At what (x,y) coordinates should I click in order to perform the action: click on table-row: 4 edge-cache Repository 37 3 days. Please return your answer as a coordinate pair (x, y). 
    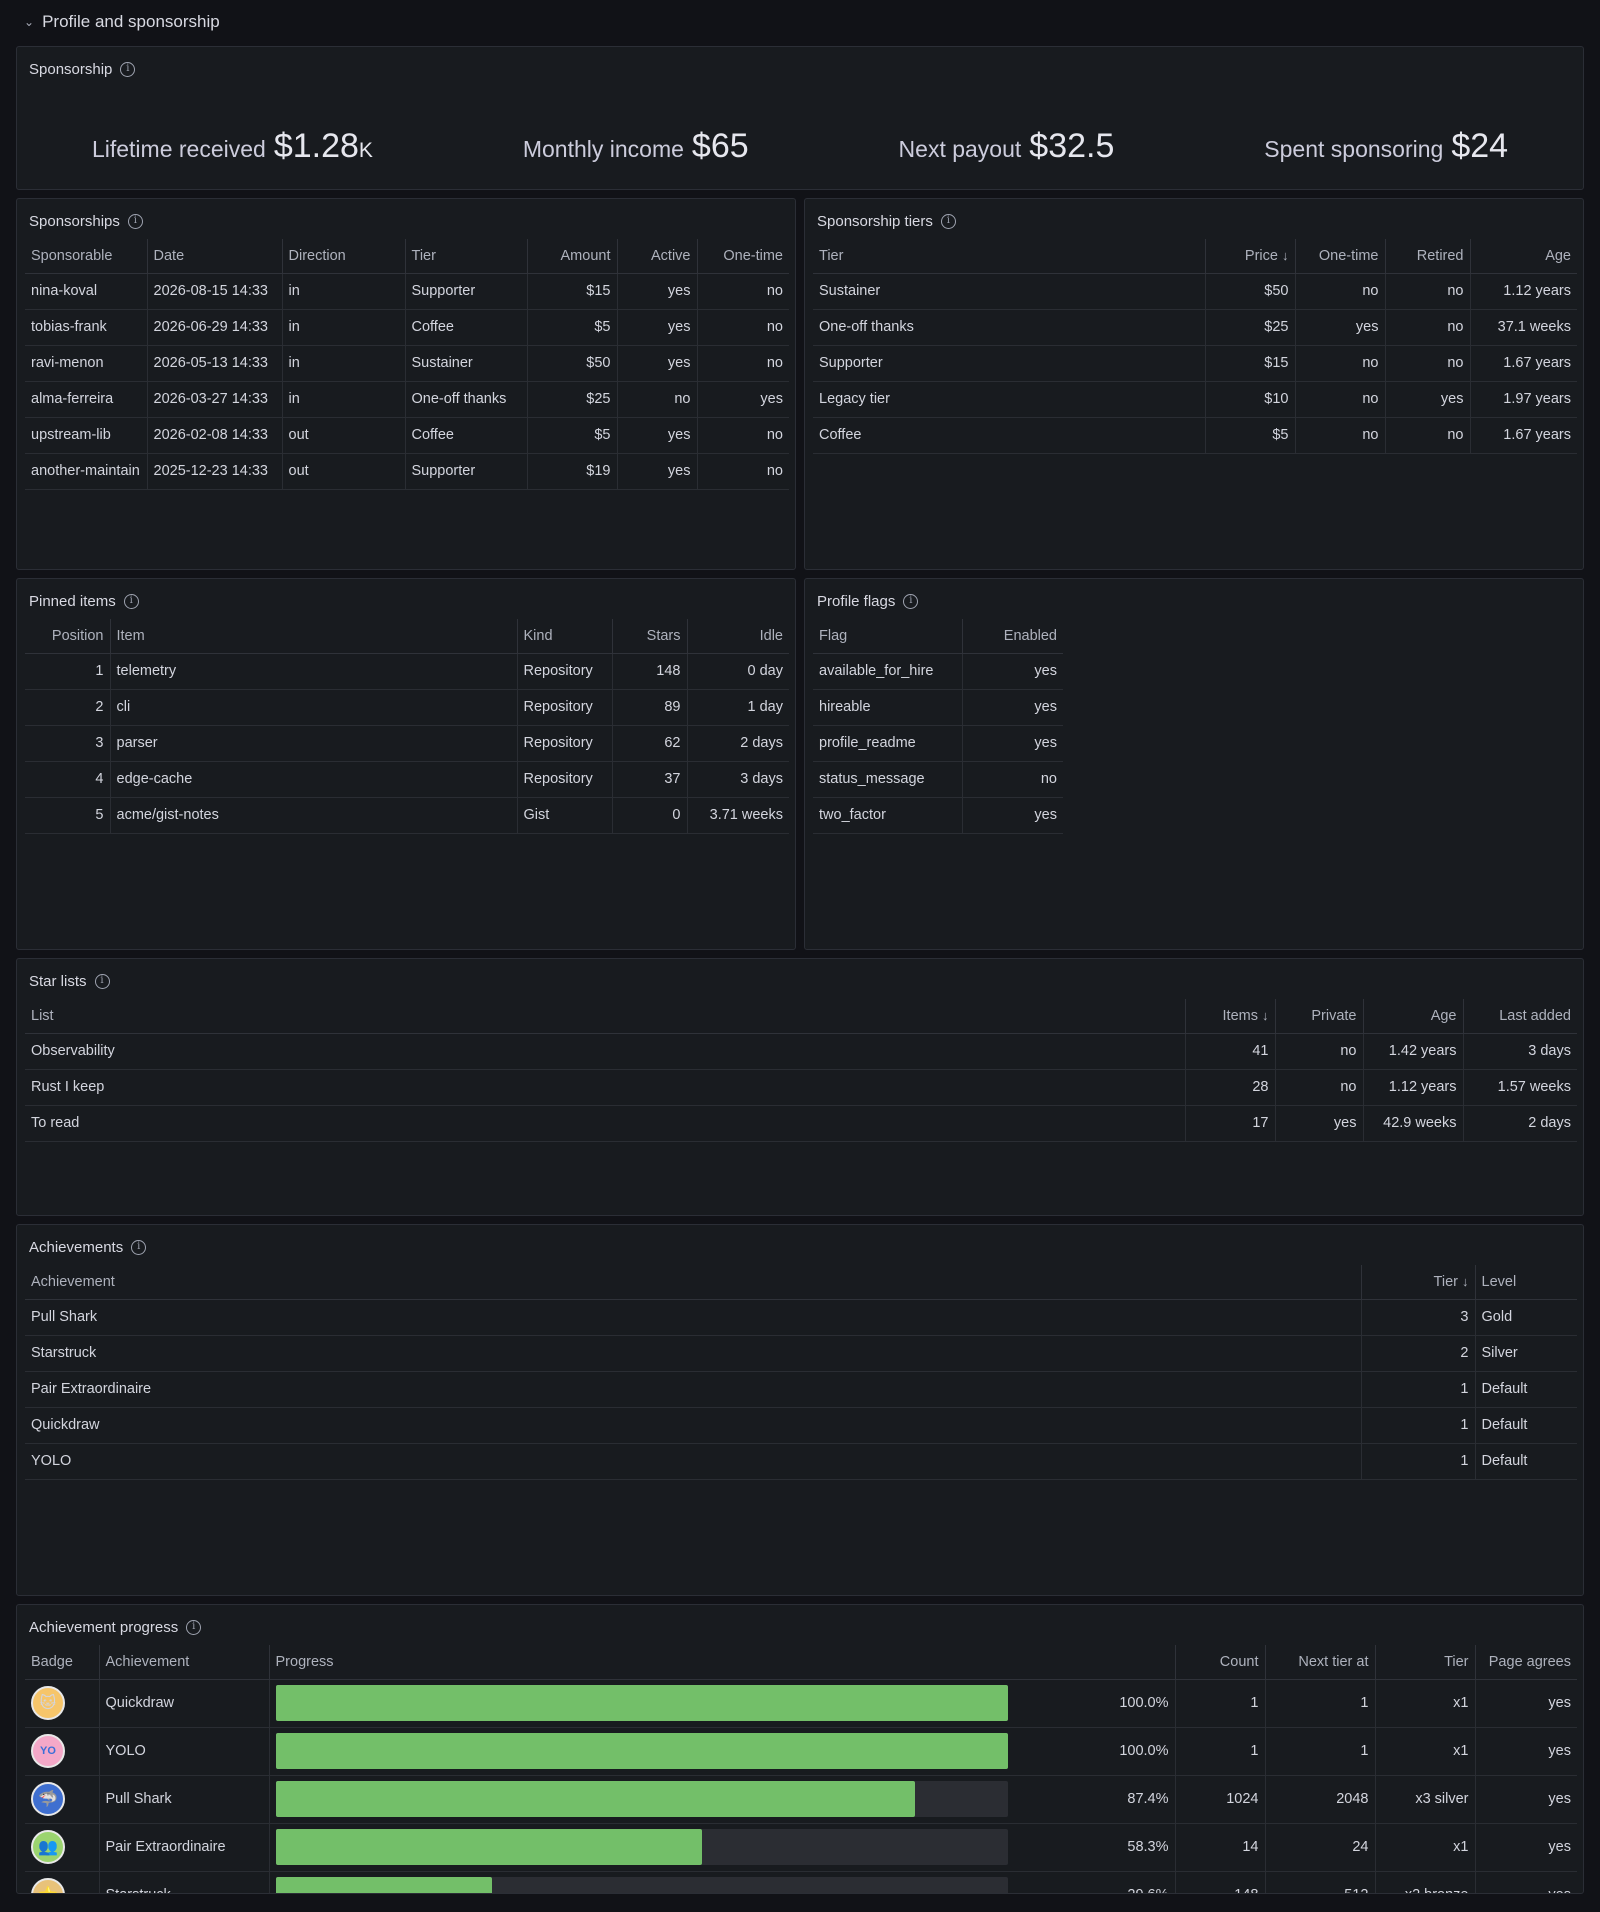
    Looking at the image, I should click on (407, 779).